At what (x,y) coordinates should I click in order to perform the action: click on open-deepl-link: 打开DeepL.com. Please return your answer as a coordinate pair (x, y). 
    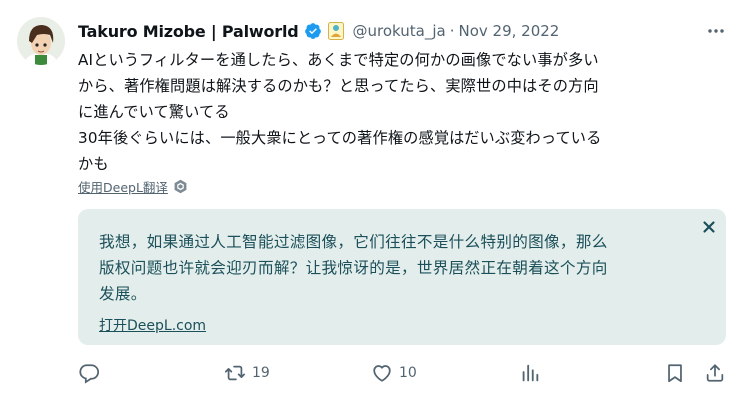
    Looking at the image, I should click on (152, 325).